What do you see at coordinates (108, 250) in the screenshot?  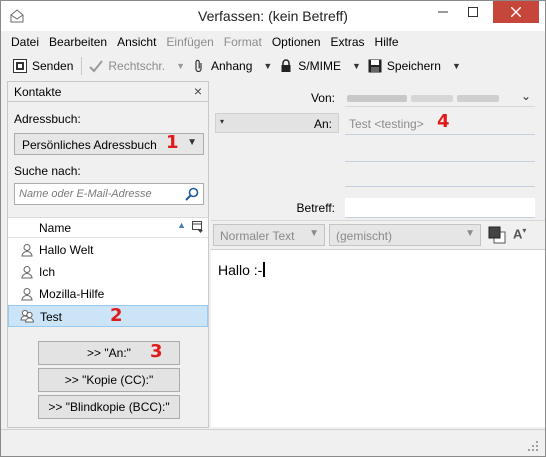 I see `contact-row-hallo-welt: Hallo Welt` at bounding box center [108, 250].